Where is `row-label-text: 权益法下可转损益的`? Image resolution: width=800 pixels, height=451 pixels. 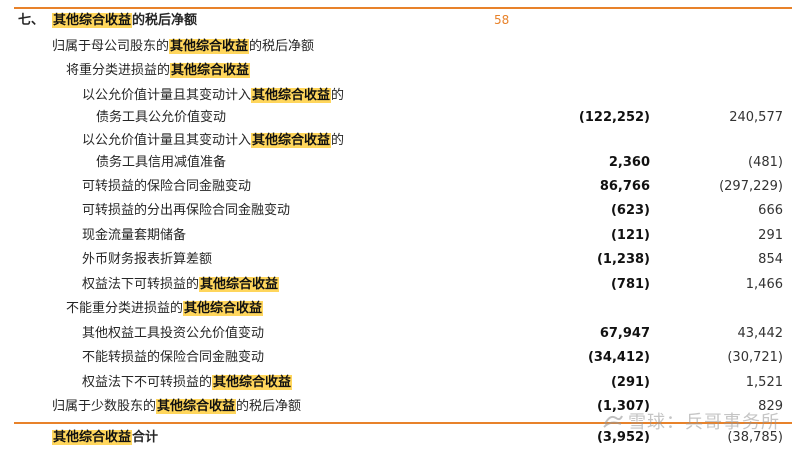 row-label-text: 权益法下可转损益的 is located at coordinates (141, 284).